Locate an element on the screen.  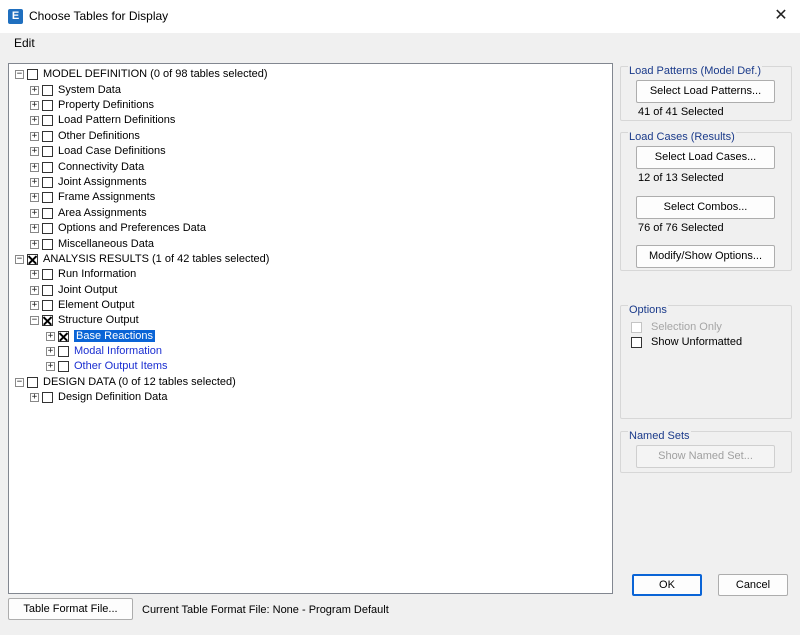
tree-node-property-definitions: + Property Definitions is located at coordinates (92, 105).